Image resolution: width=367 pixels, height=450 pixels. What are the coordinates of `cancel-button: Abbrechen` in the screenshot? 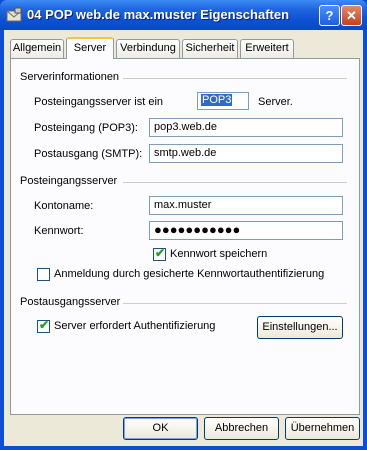 It's located at (241, 428).